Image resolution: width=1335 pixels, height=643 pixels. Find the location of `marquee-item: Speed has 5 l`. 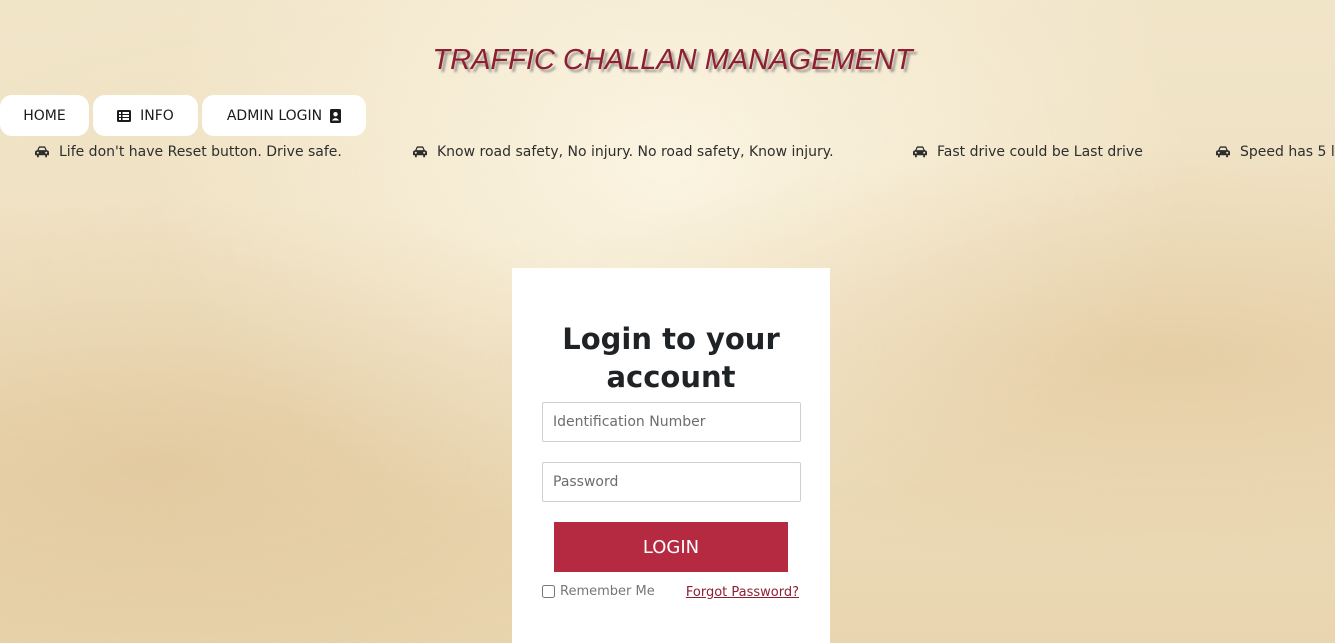

marquee-item: Speed has 5 l is located at coordinates (1275, 152).